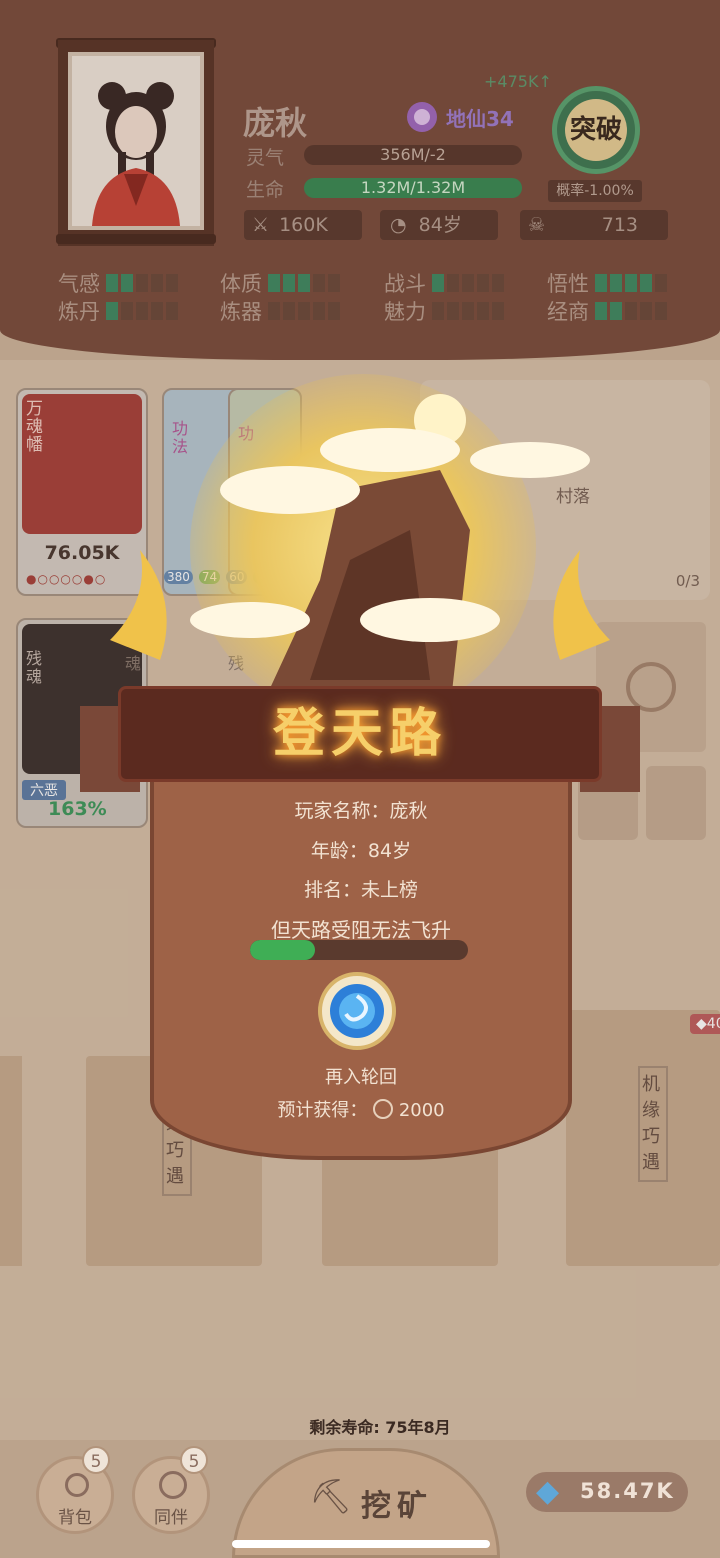  I want to click on crystal-counter: ◆ 58.47K, so click(607, 1492).